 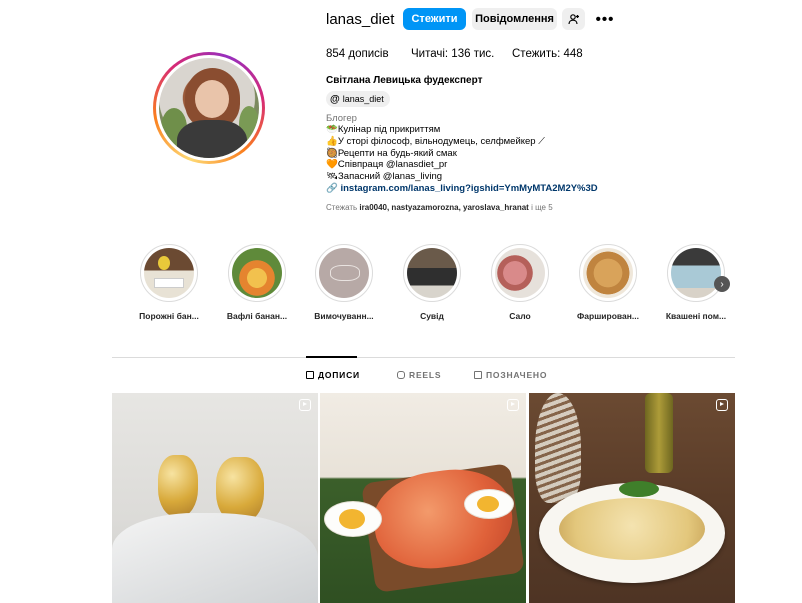 What do you see at coordinates (517, 375) in the screenshot?
I see `tab-tagged-label: ПОЗНАЧЕНО` at bounding box center [517, 375].